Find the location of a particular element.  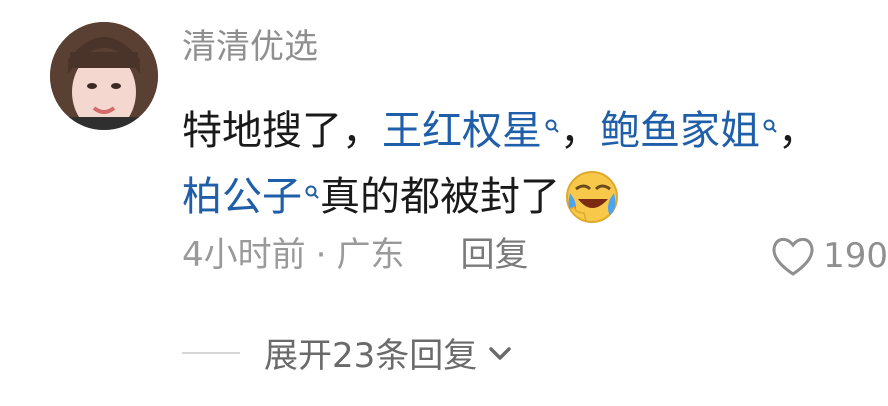

comment-line-1: 特地搜了， 王红权星 ， 鲍鱼家姐 ， is located at coordinates (535, 131).